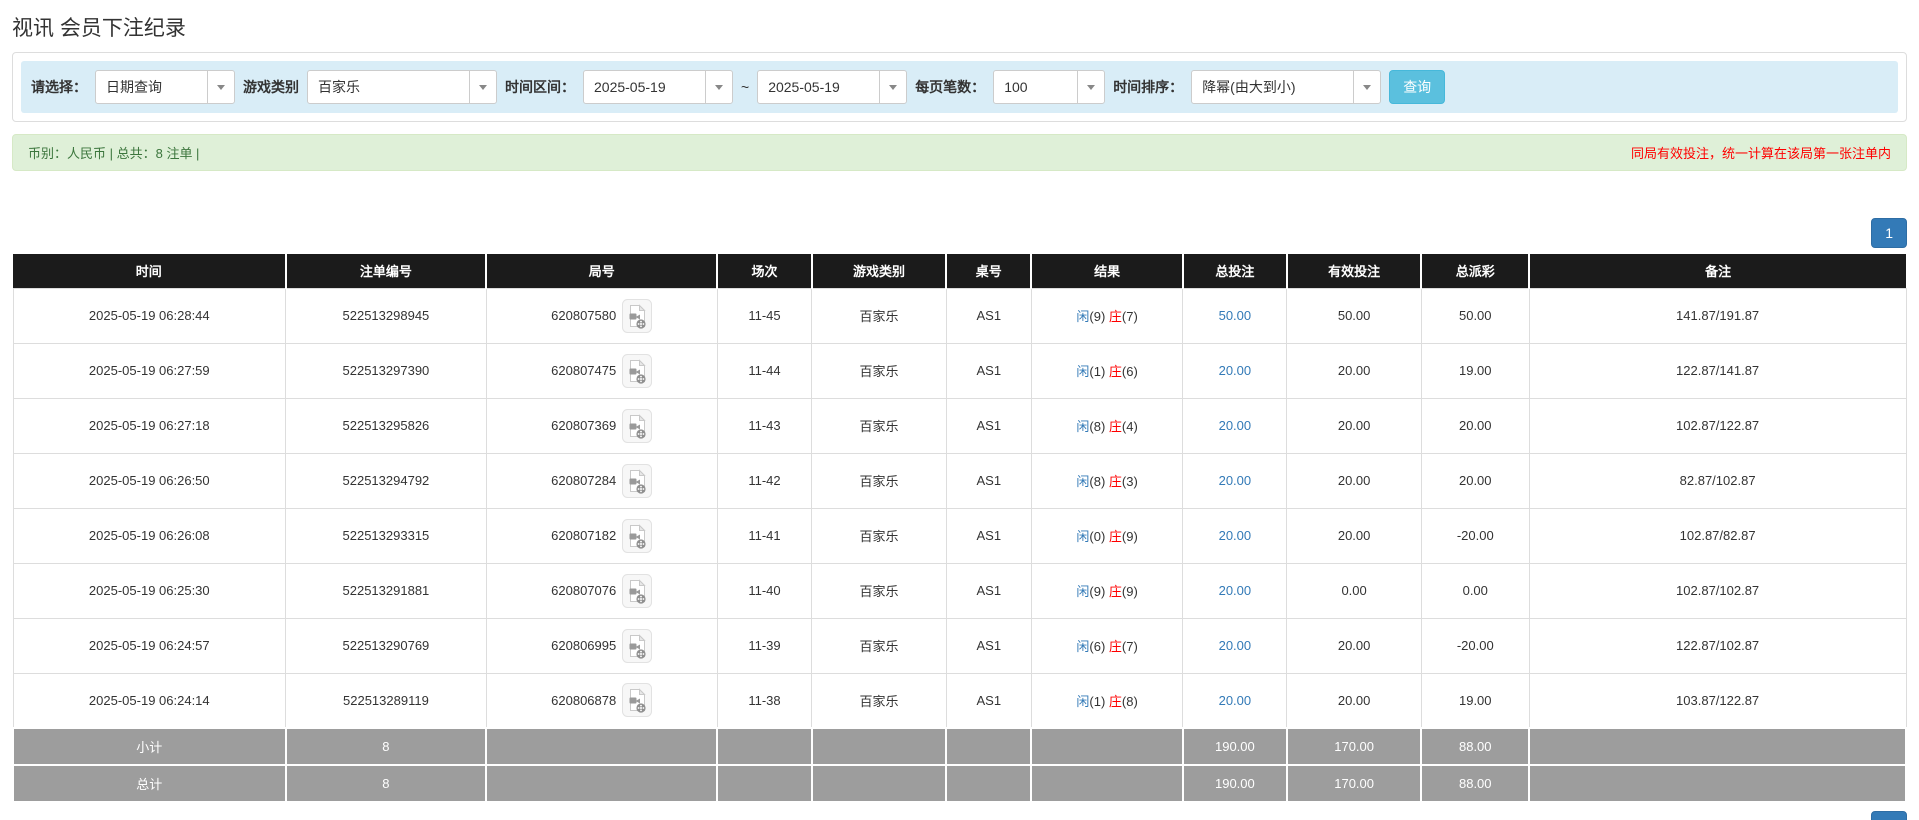 This screenshot has height=820, width=1919. Describe the element at coordinates (1717, 425) in the screenshot. I see `cell-remark: 102.87/122.87` at that location.